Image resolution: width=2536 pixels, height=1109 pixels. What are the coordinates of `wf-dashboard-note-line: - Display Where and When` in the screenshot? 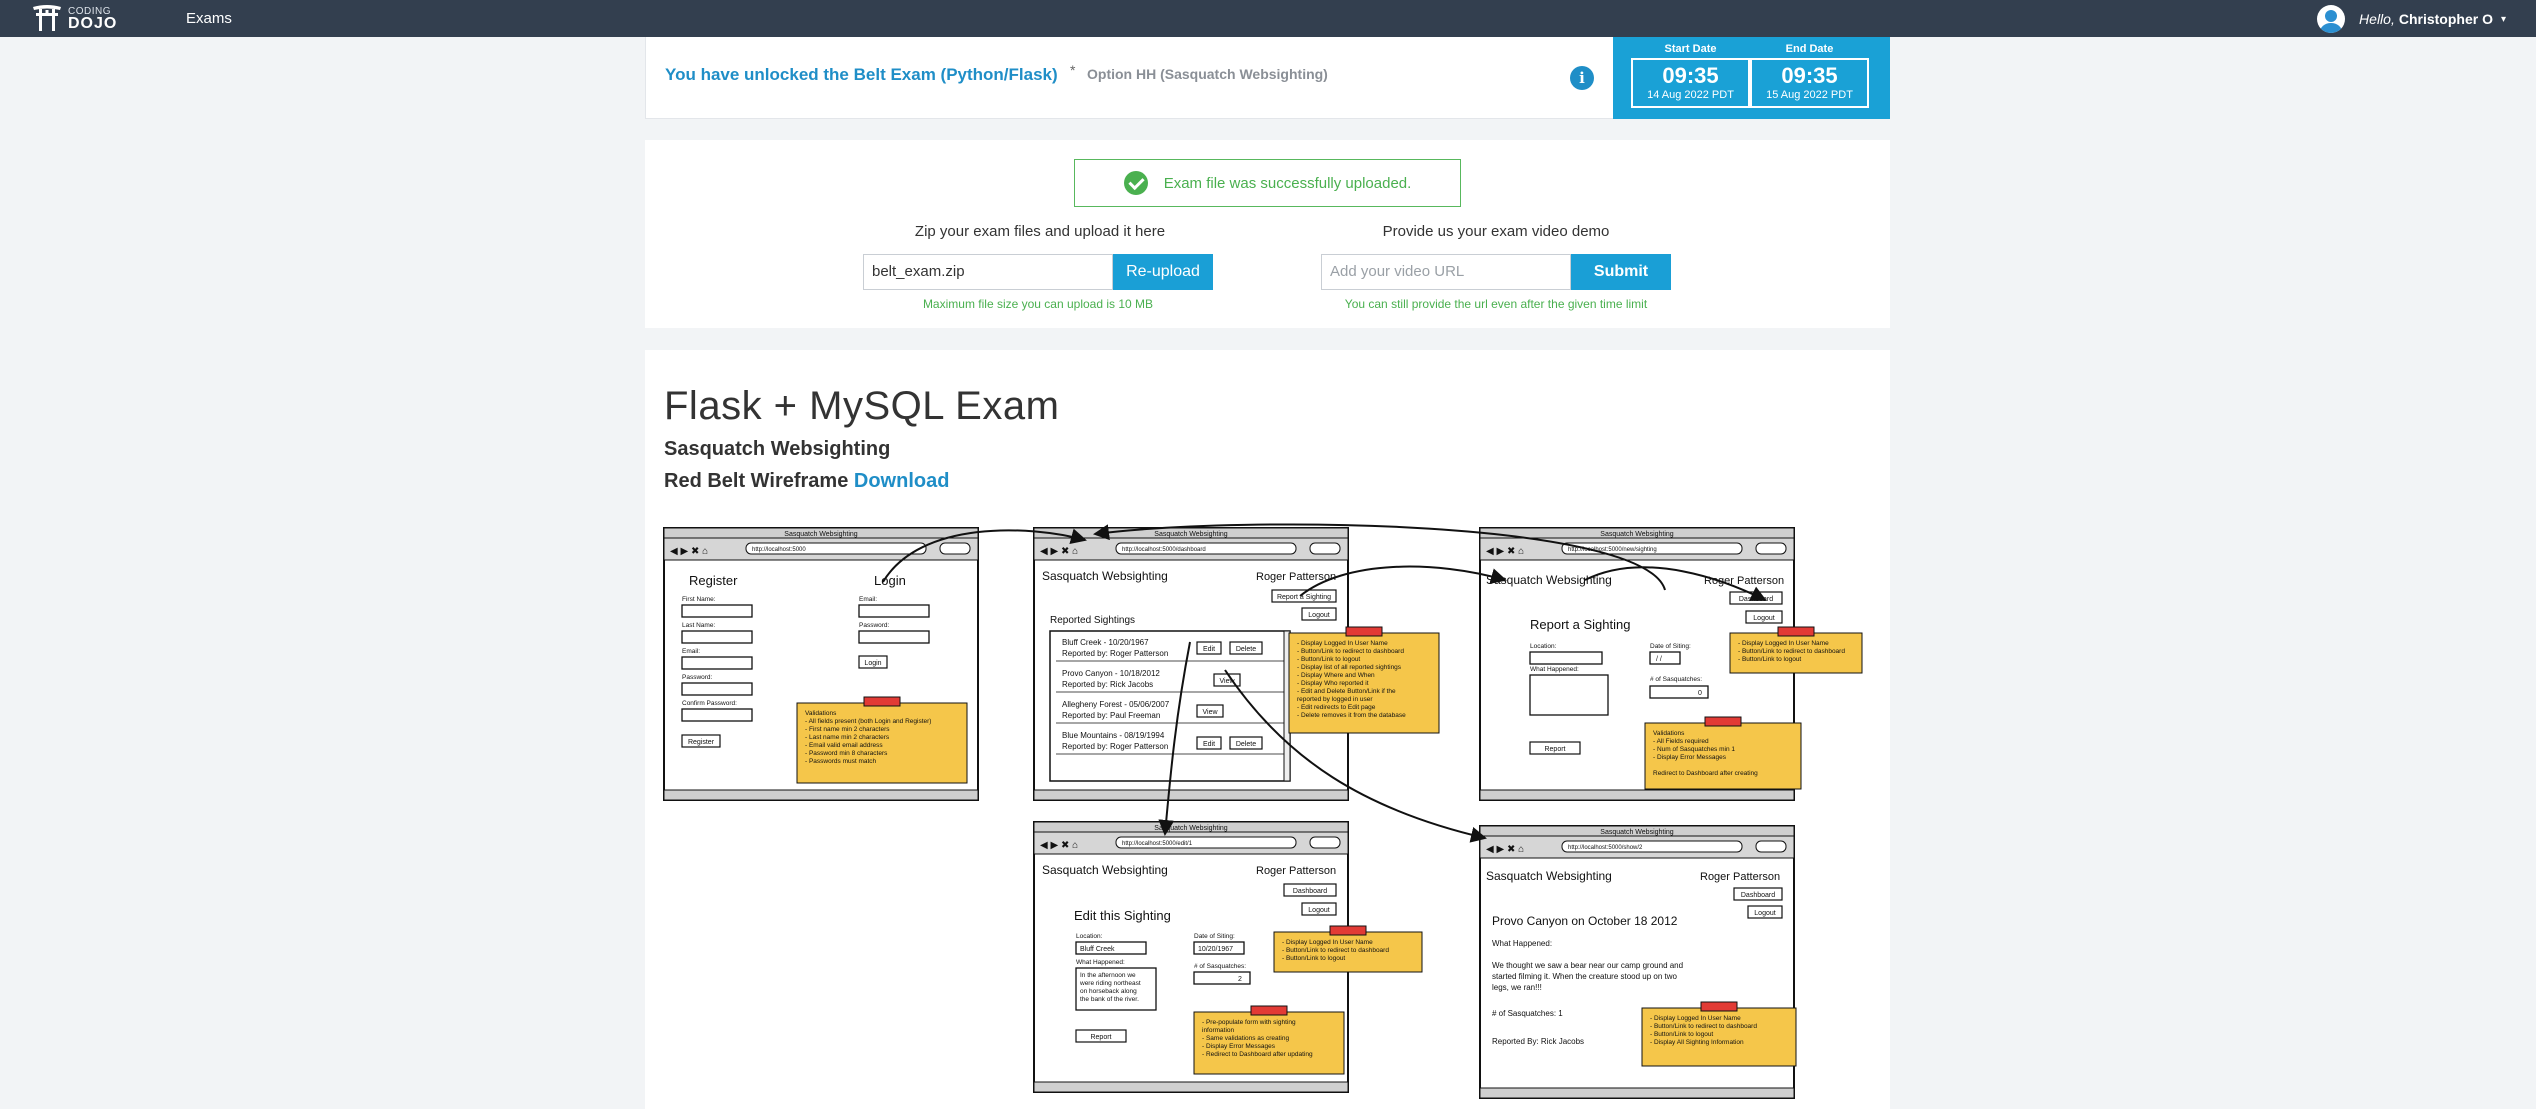 It's located at (1336, 675).